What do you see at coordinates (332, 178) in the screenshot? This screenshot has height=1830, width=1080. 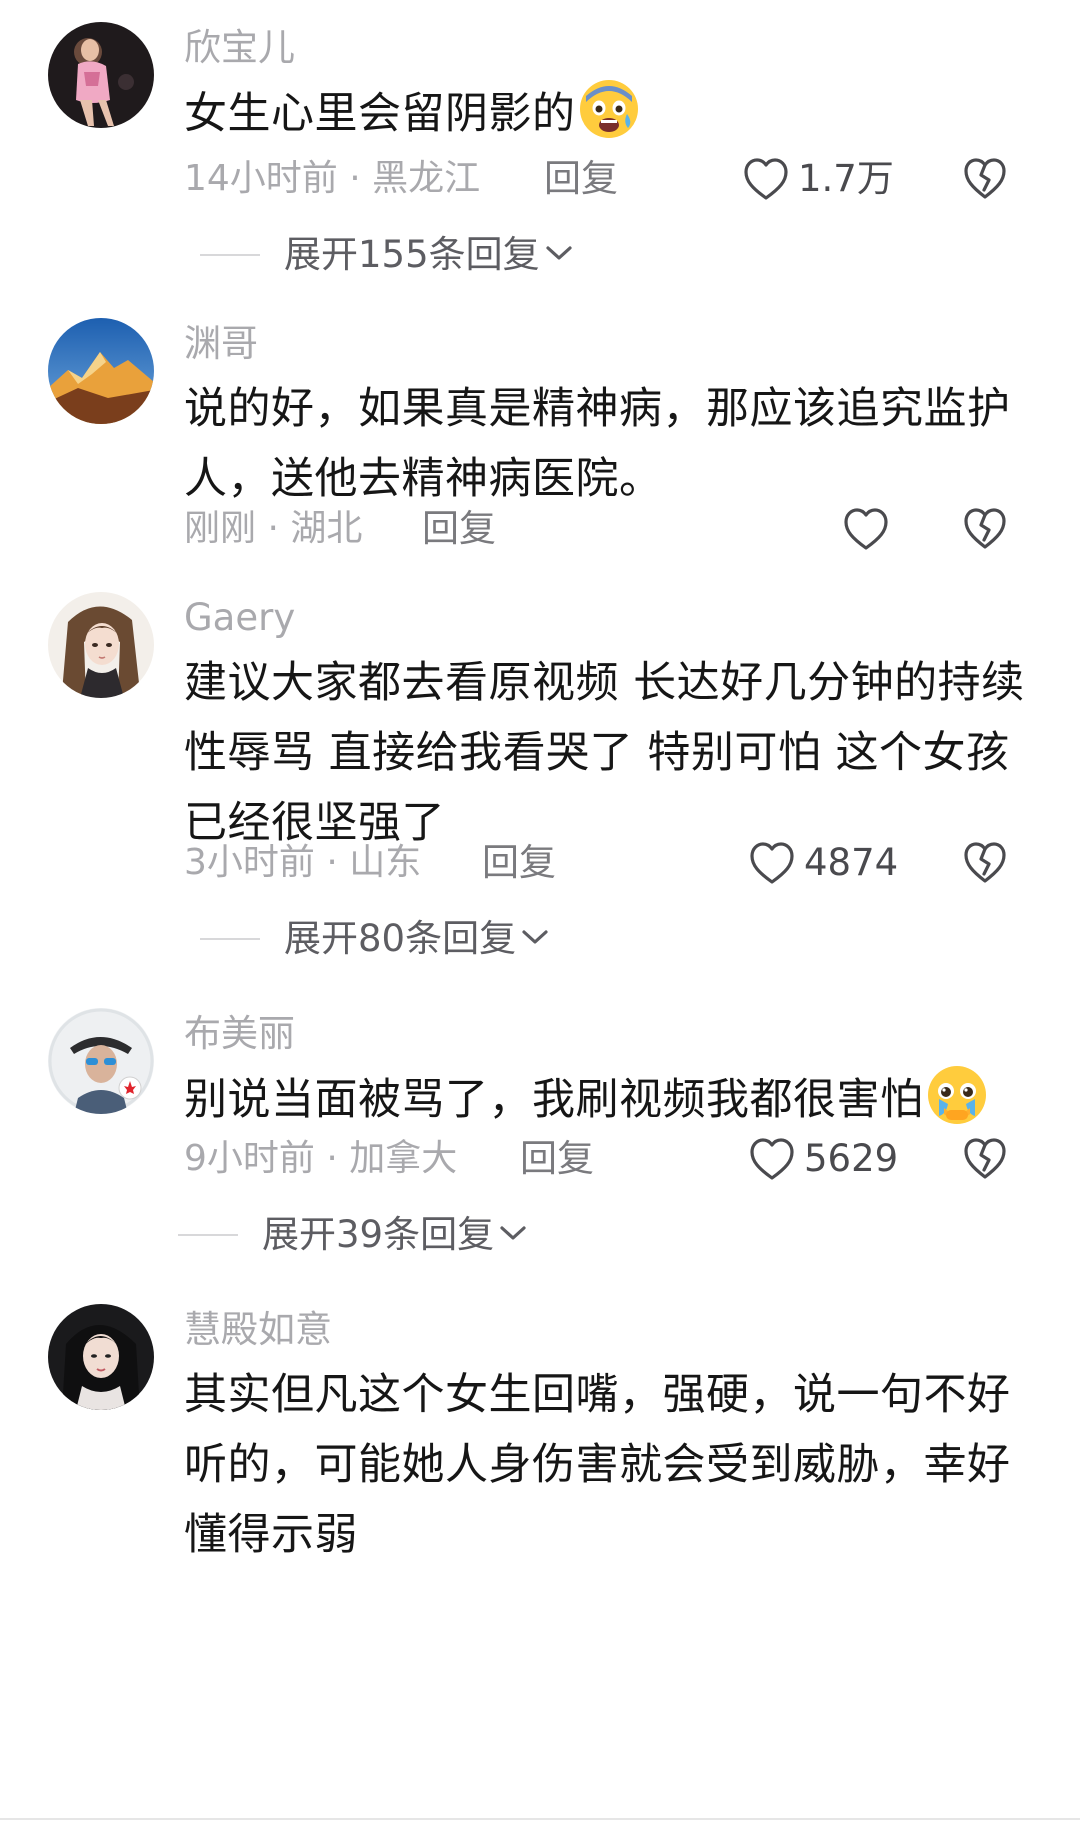 I see `time-location: 14小时前 · 黑龙江` at bounding box center [332, 178].